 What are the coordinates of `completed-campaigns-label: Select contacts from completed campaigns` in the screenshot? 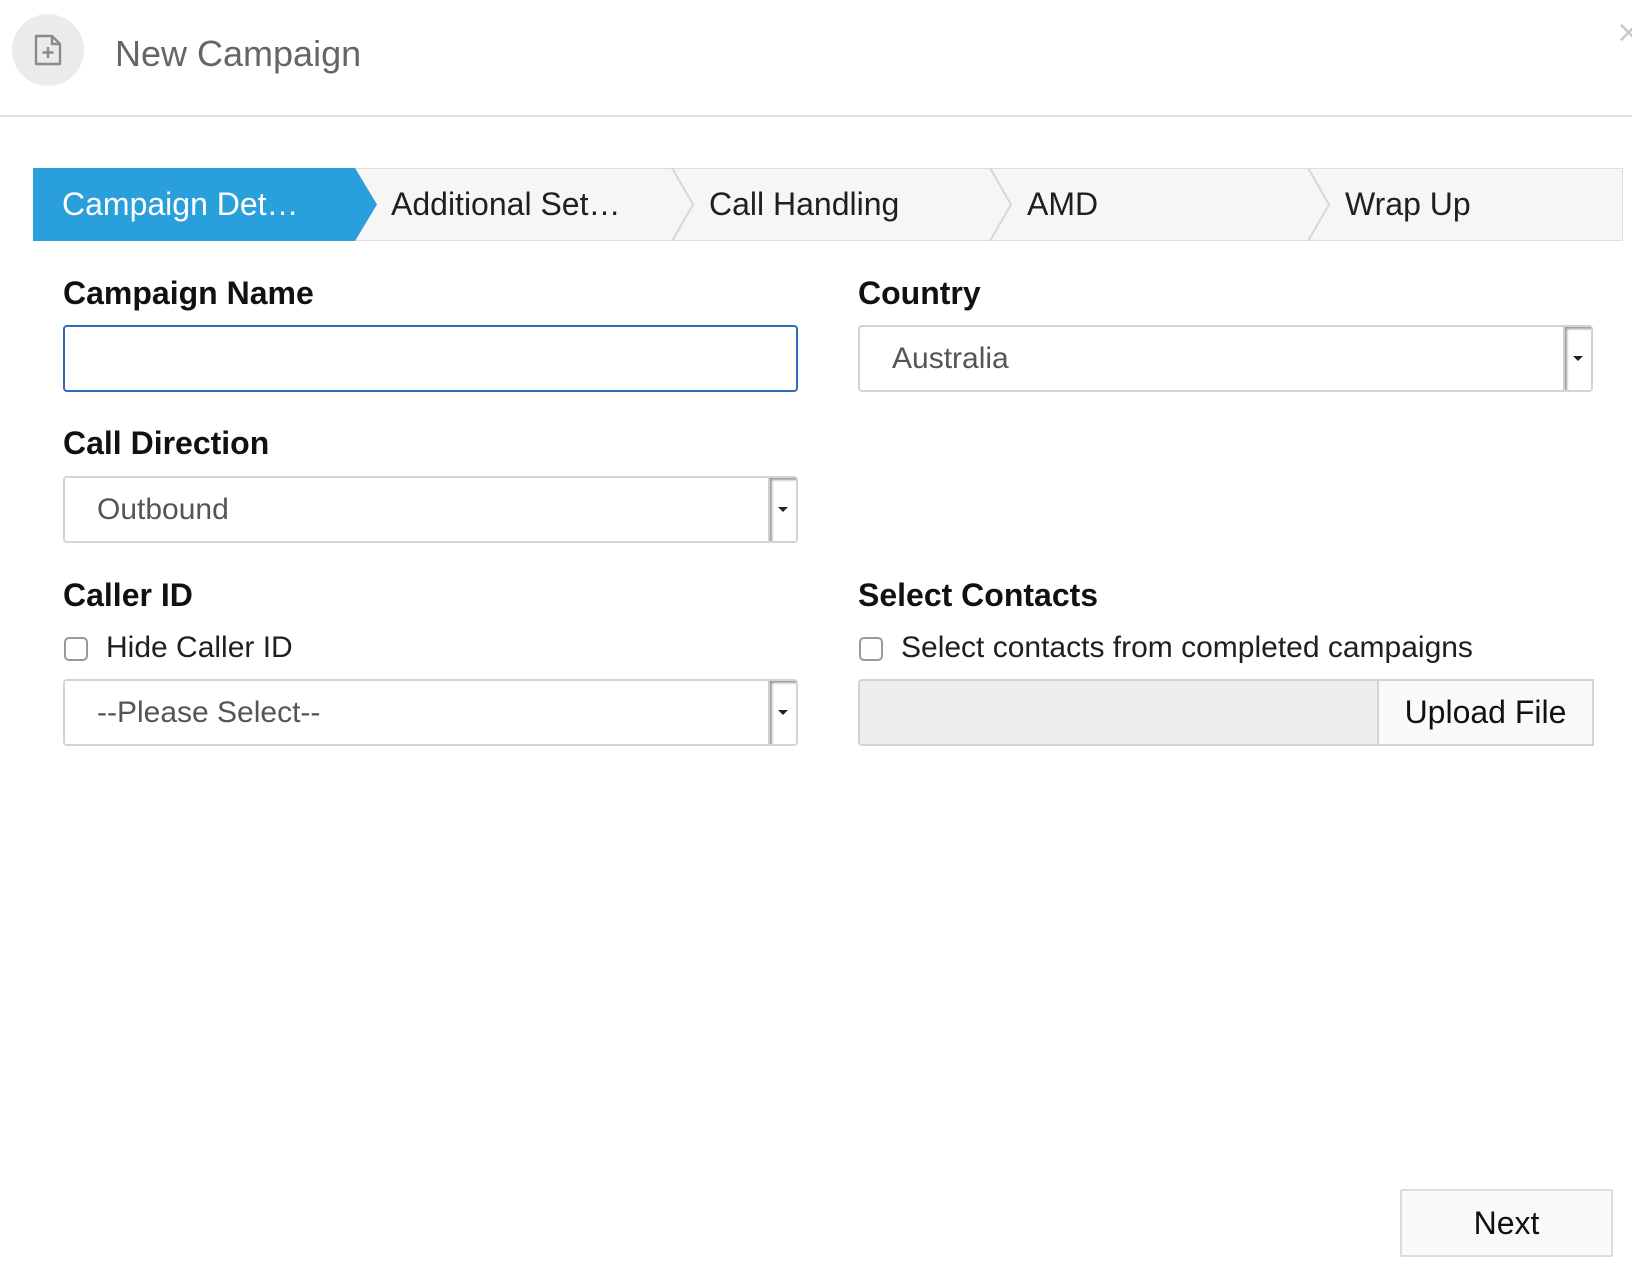 It's located at (1187, 647).